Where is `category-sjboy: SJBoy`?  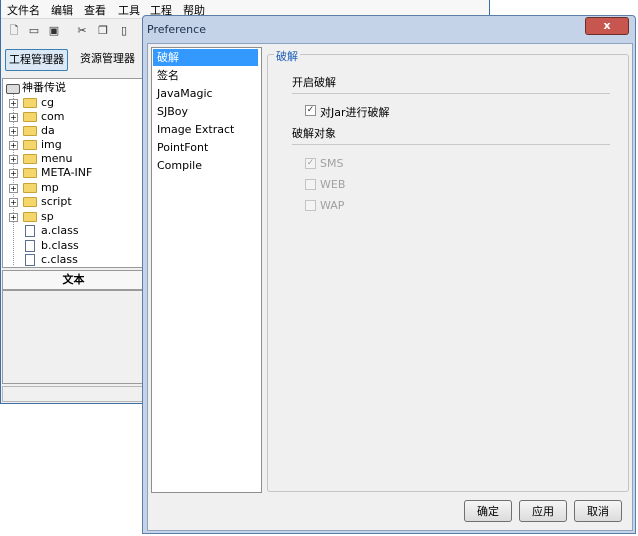 category-sjboy: SJBoy is located at coordinates (205, 111).